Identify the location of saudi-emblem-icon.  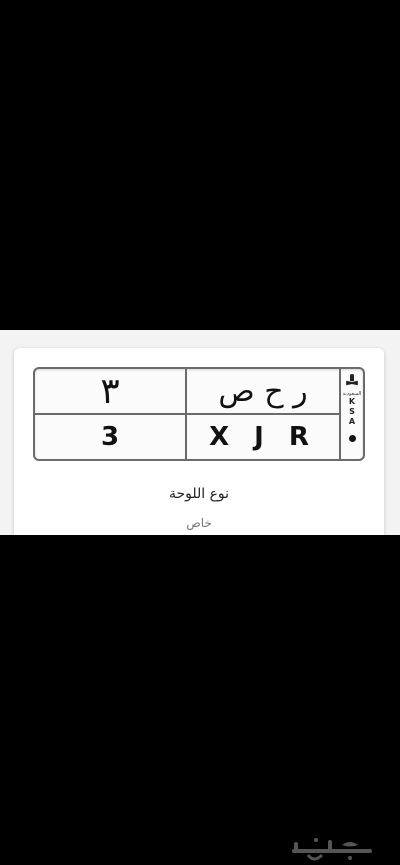
(352, 382).